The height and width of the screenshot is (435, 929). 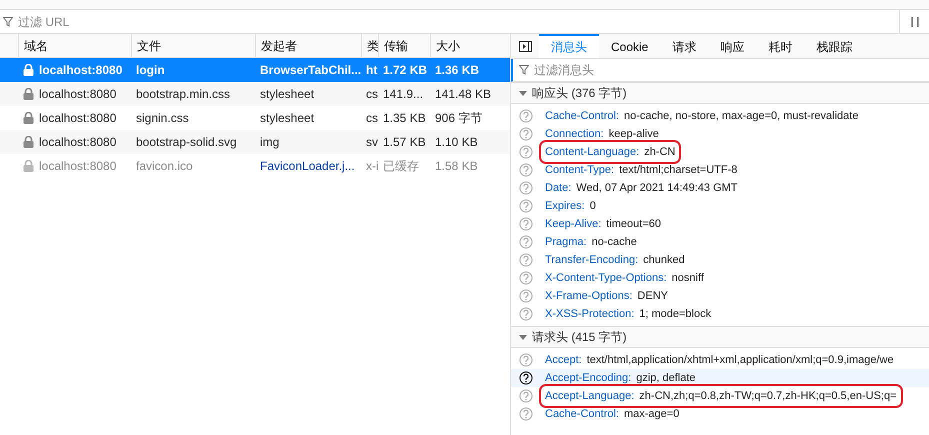 I want to click on header-name: Accept-Language:, so click(x=589, y=396).